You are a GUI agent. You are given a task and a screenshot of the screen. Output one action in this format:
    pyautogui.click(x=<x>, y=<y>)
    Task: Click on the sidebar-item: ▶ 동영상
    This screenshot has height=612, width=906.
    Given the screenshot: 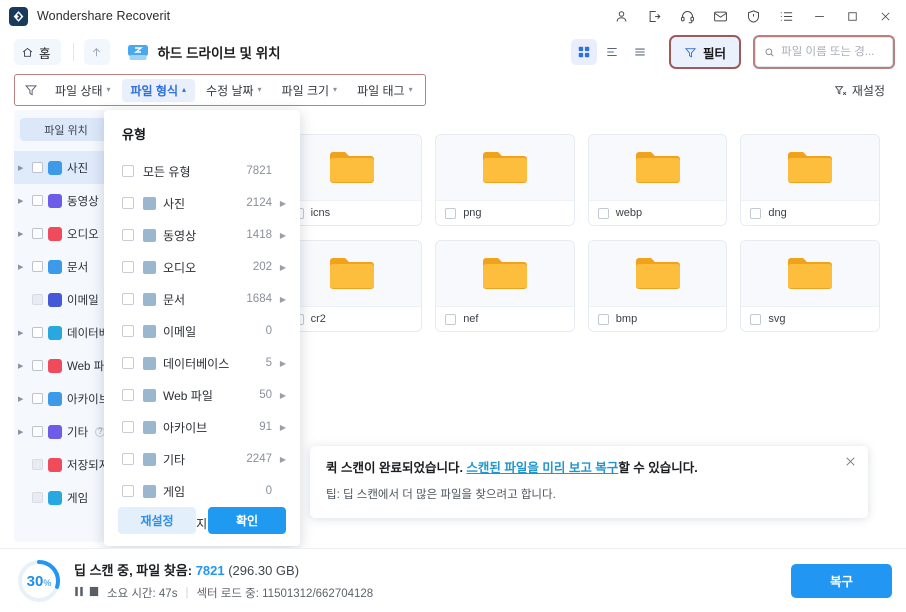 What is the action you would take?
    pyautogui.click(x=66, y=200)
    